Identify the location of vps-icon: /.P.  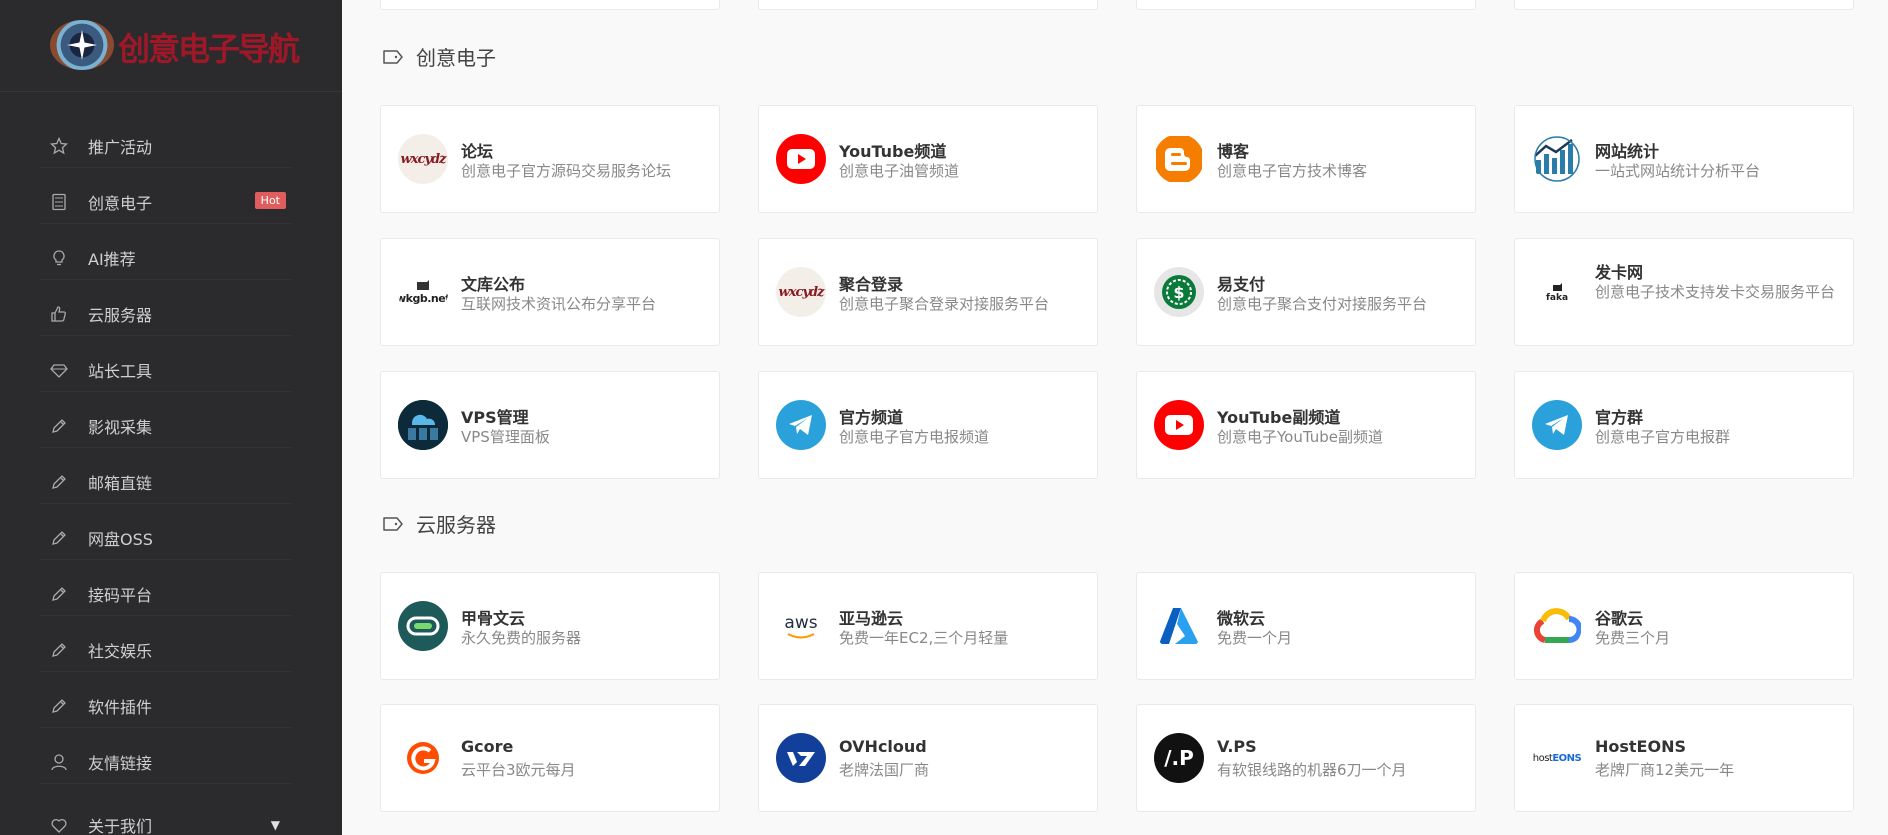
(1179, 758).